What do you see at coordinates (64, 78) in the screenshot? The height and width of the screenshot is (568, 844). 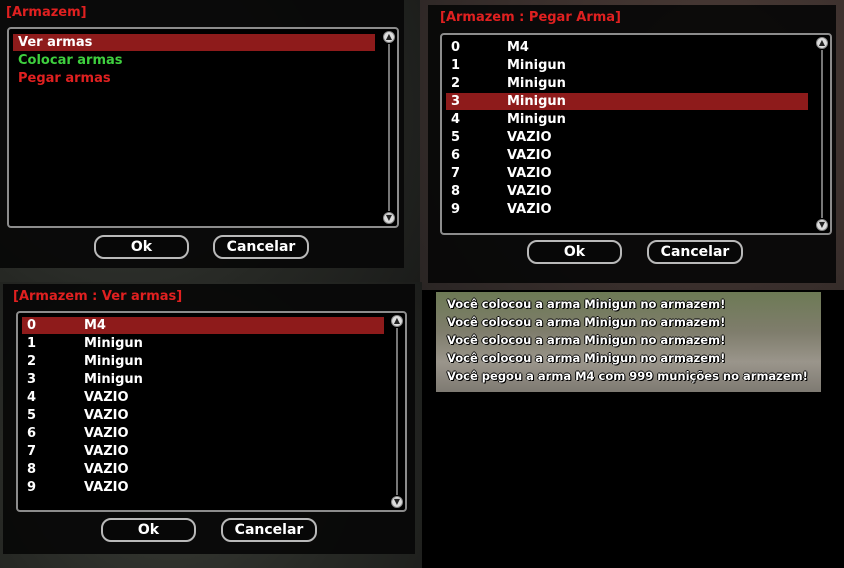 I see `menu-item-label: Pegar armas` at bounding box center [64, 78].